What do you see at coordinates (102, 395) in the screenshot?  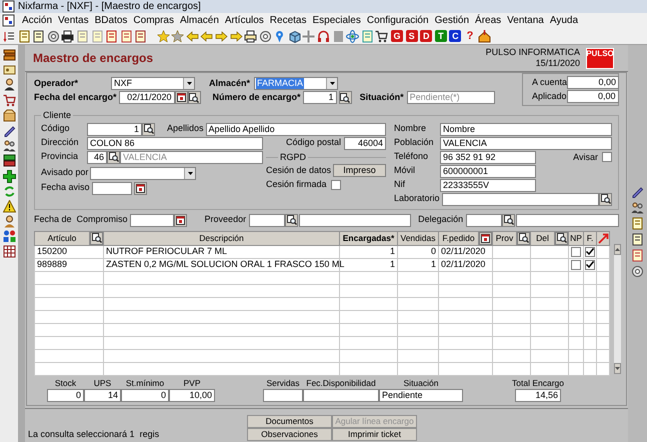 I see `input-field: 14` at bounding box center [102, 395].